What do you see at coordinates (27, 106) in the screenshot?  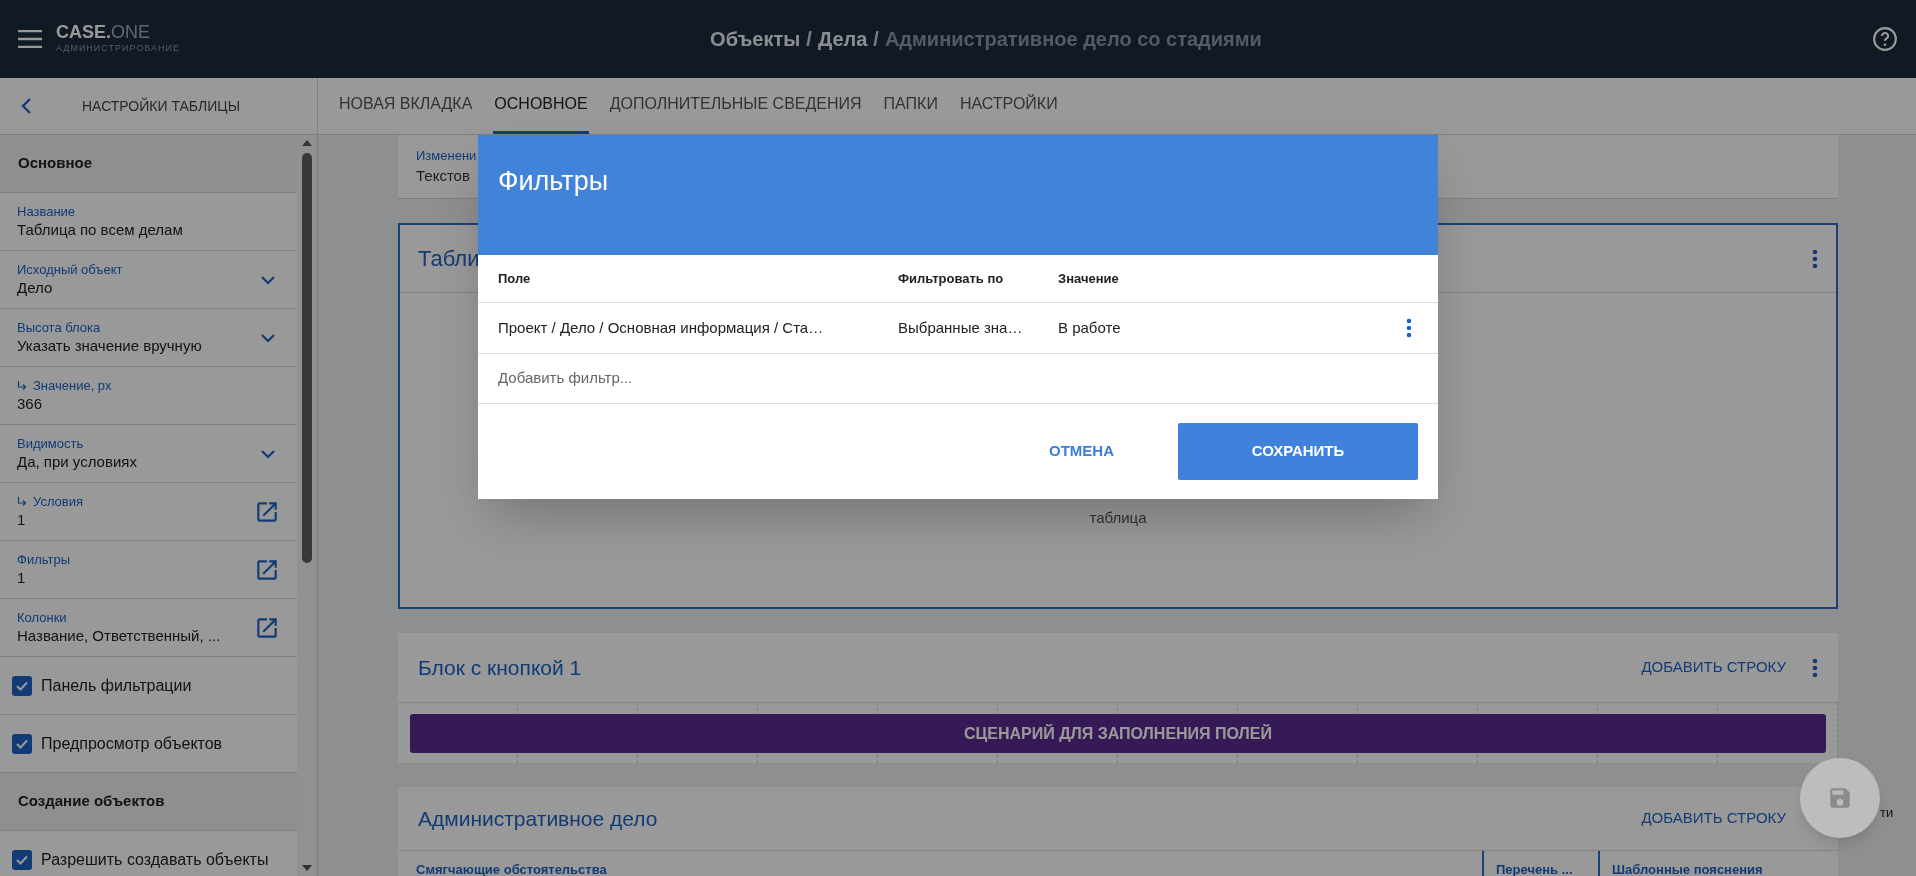 I see `back-icon` at bounding box center [27, 106].